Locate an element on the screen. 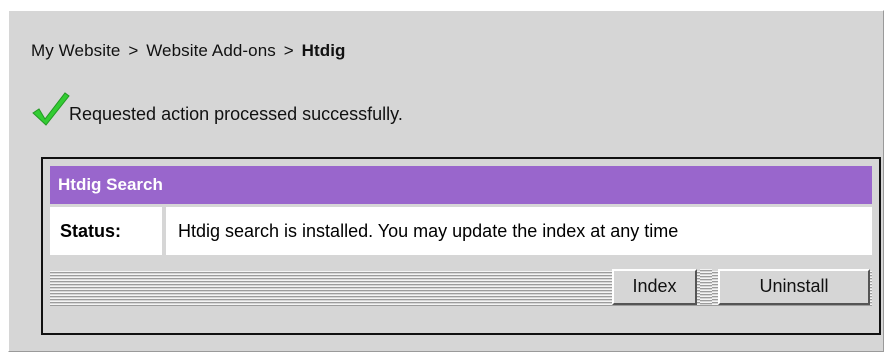 The image size is (892, 360). breadcrumb: My Website > Website Add-ons > Htdig is located at coordinates (188, 51).